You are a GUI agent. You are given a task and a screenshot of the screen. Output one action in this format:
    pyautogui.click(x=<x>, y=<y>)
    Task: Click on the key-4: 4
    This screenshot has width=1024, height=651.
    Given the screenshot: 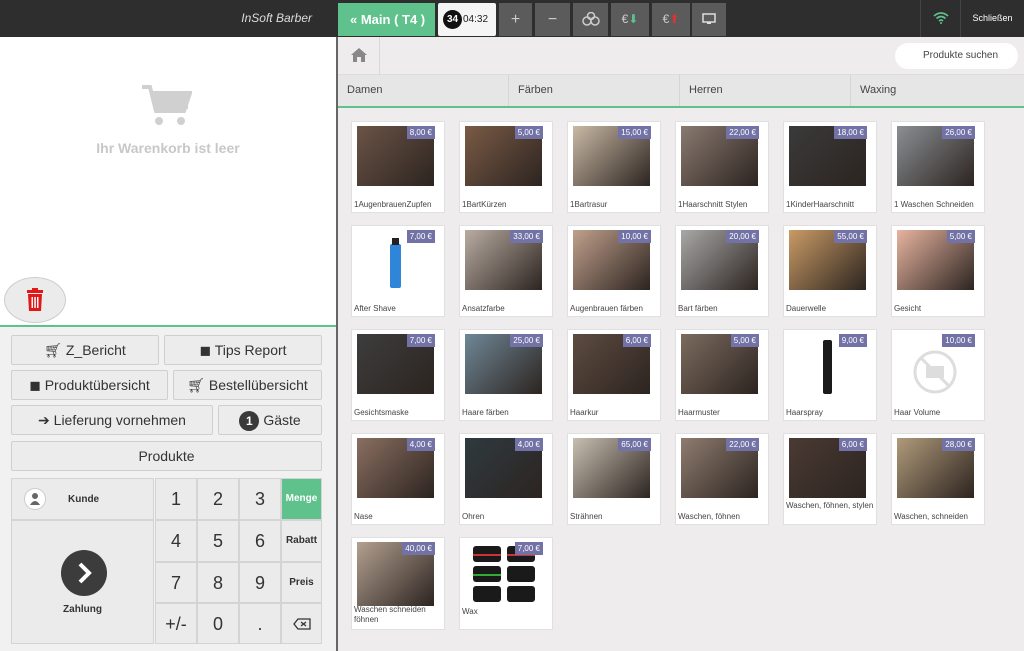 What is the action you would take?
    pyautogui.click(x=176, y=541)
    